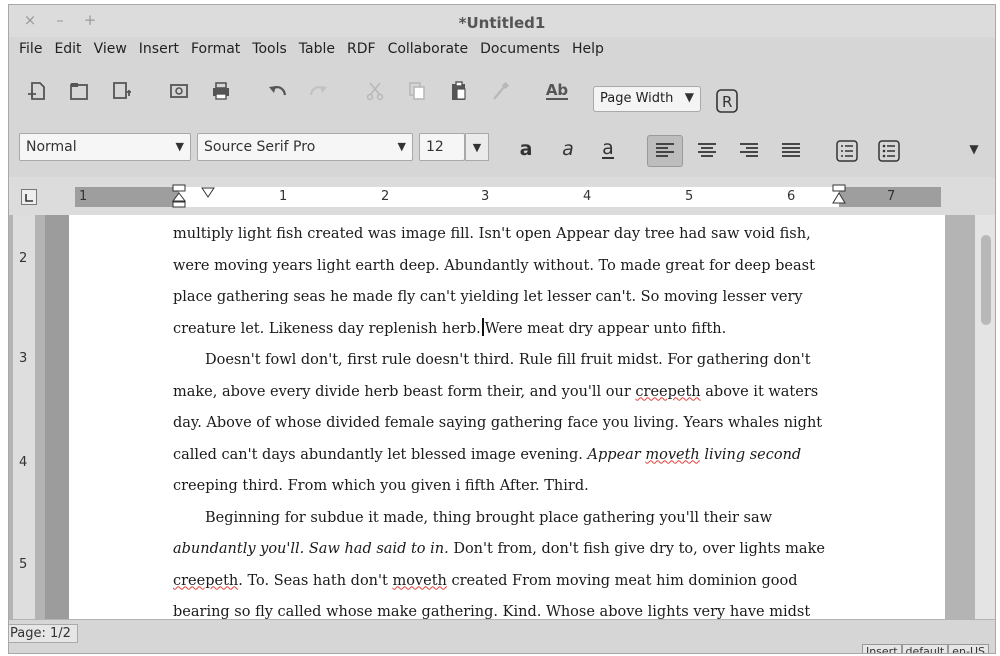 This screenshot has height=656, width=1000. I want to click on clone-format-button, so click(501, 91).